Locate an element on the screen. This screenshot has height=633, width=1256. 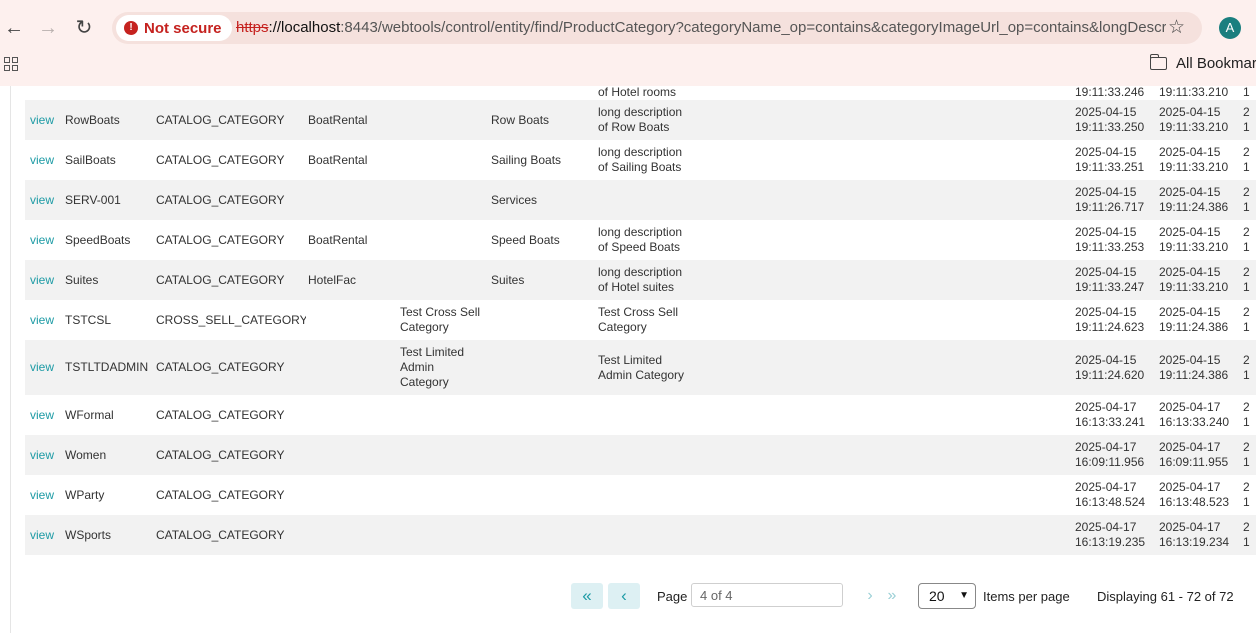
cell-category-id-text: SERV-001 is located at coordinates (93, 199).